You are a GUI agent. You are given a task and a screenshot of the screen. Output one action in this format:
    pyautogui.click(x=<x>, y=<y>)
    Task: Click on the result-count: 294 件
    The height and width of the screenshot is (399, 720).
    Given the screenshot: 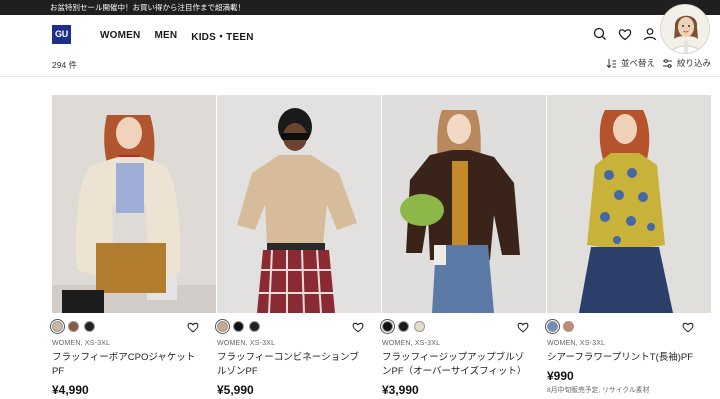 What is the action you would take?
    pyautogui.click(x=65, y=65)
    